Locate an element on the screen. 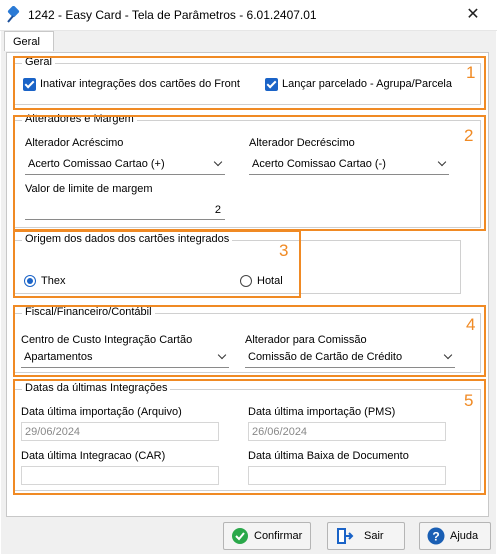 The width and height of the screenshot is (497, 554). sair-button: Sair is located at coordinates (366, 536).